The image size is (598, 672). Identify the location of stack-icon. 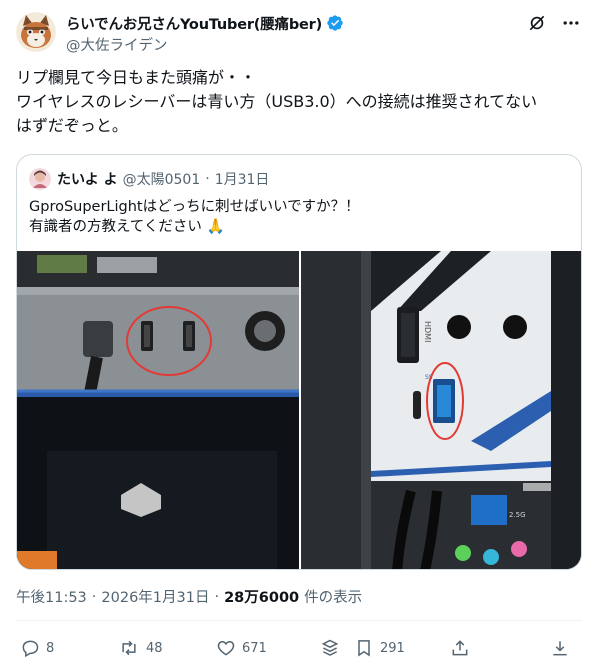
(330, 647).